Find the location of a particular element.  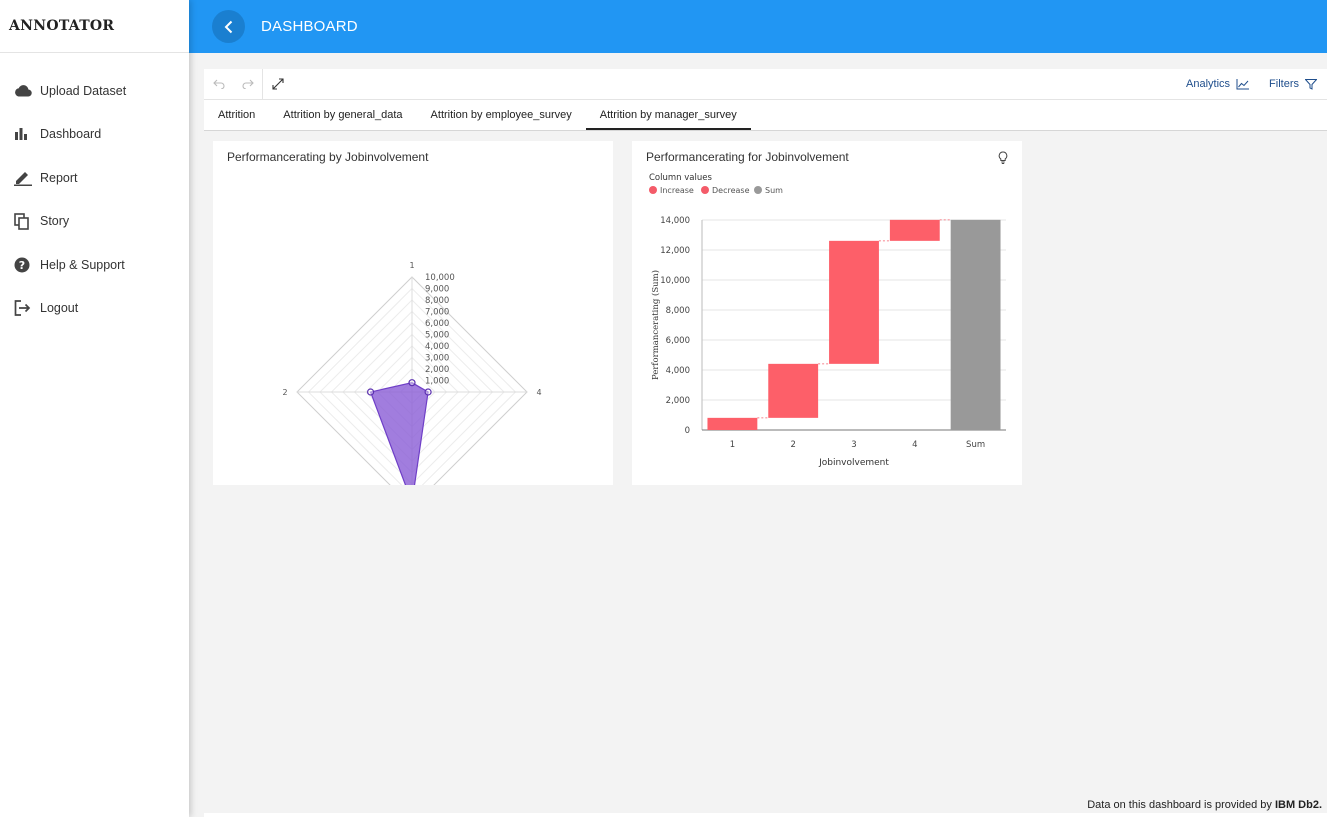

copy-icon is located at coordinates (27, 221).